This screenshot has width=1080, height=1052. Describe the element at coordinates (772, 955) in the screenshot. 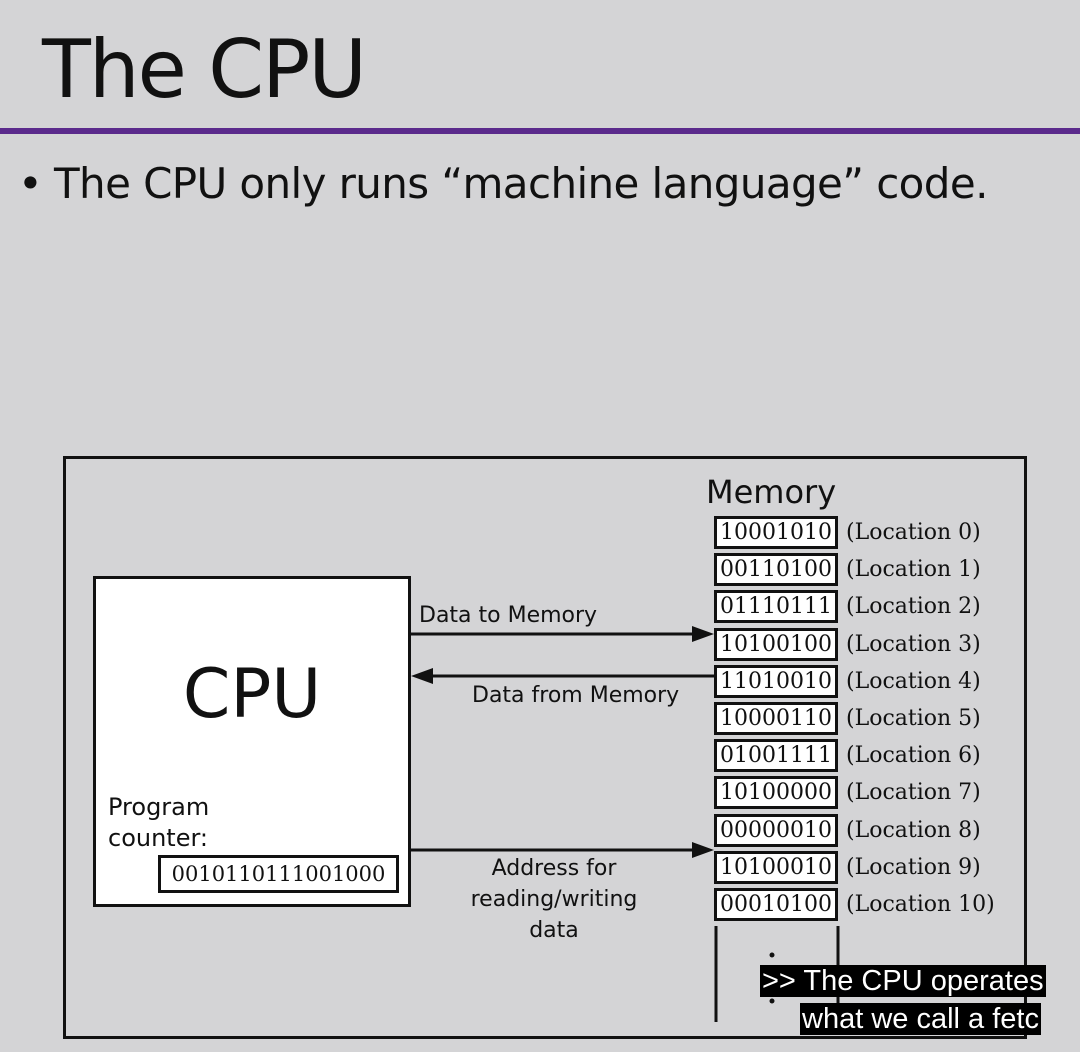

I see `ellipsis-dot` at that location.